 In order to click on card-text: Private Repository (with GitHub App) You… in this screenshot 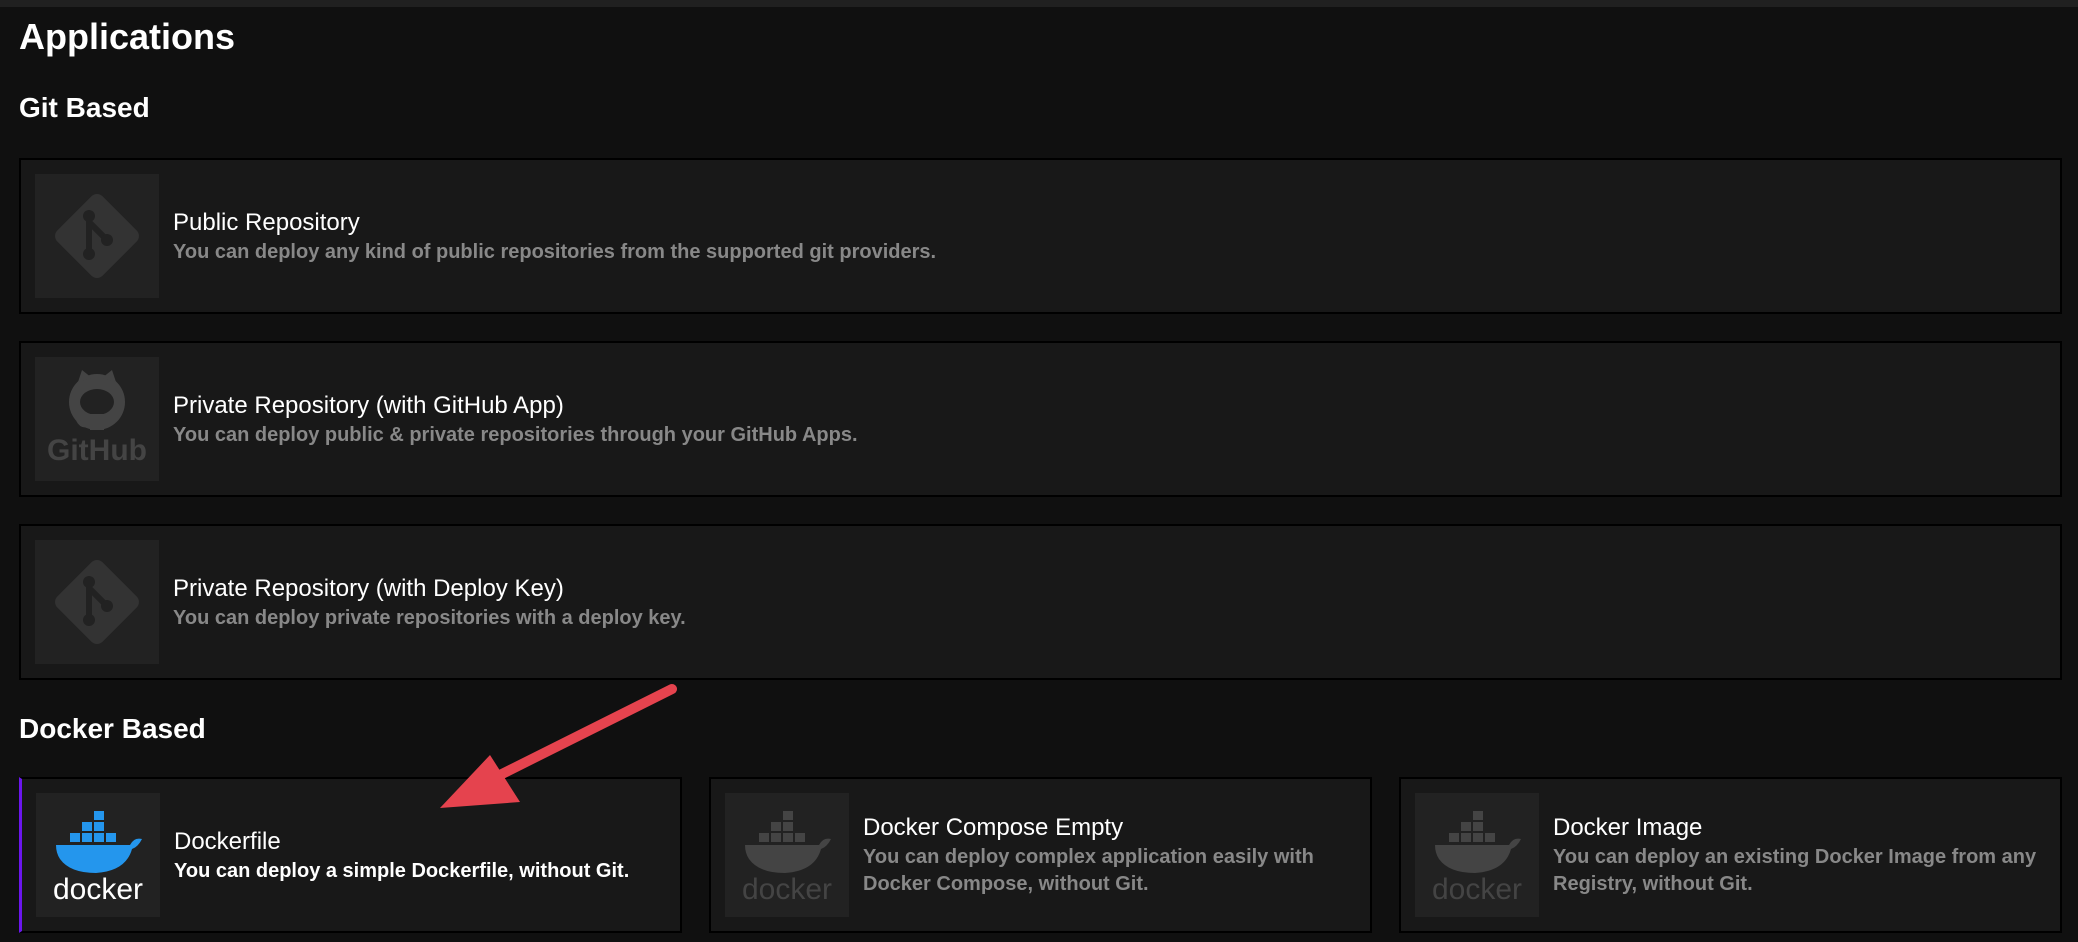, I will do `click(1109, 419)`.